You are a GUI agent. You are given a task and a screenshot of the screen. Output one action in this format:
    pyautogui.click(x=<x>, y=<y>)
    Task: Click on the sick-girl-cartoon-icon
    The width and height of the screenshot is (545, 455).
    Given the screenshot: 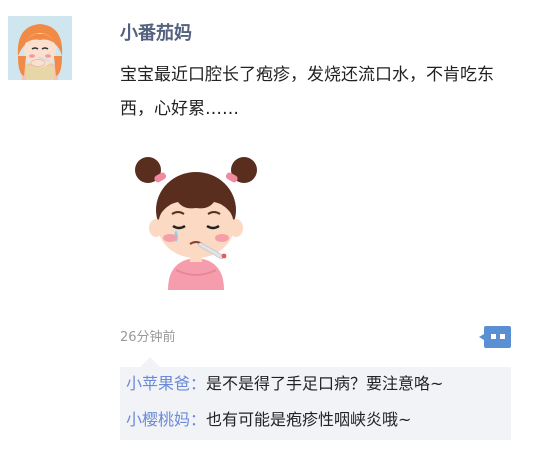 What is the action you would take?
    pyautogui.click(x=196, y=223)
    